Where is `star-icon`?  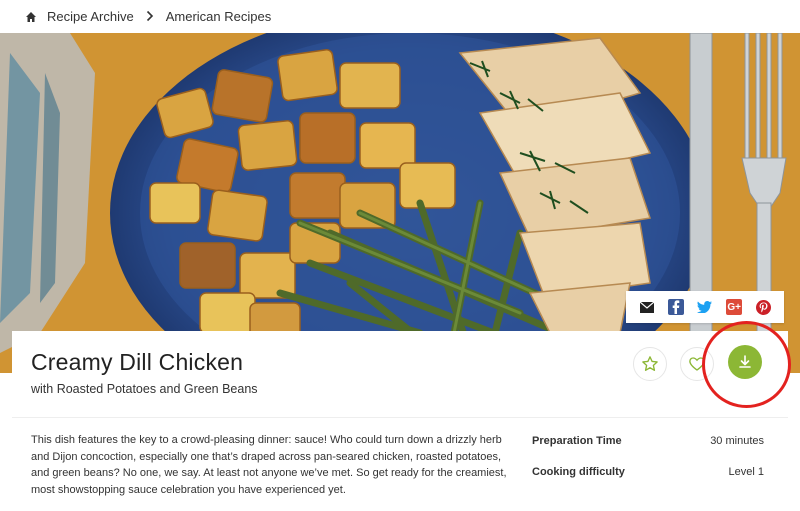 star-icon is located at coordinates (650, 363).